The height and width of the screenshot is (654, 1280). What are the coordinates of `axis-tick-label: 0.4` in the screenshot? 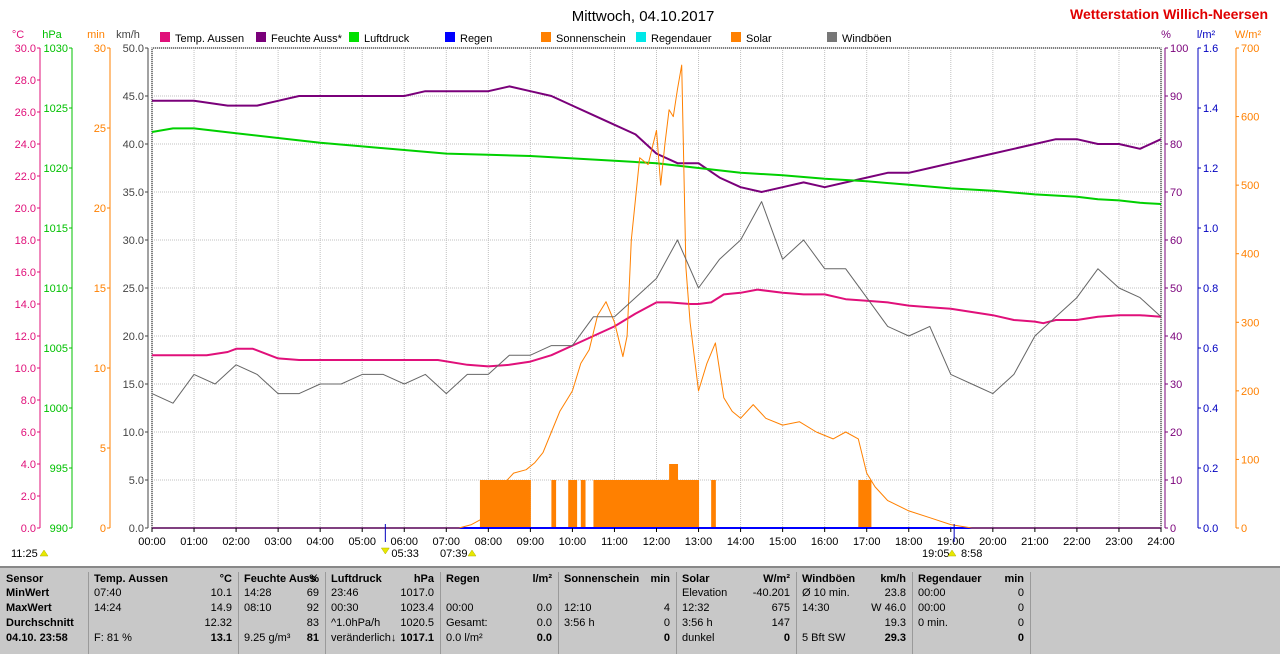 It's located at (1210, 409).